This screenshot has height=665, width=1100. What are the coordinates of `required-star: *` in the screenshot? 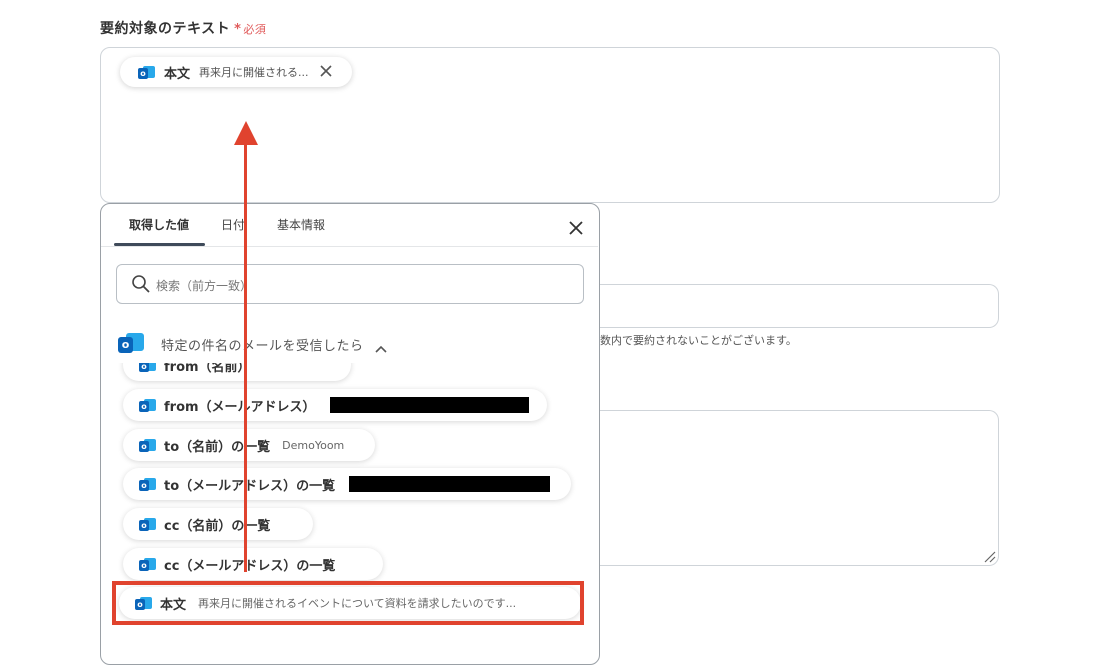 It's located at (238, 29).